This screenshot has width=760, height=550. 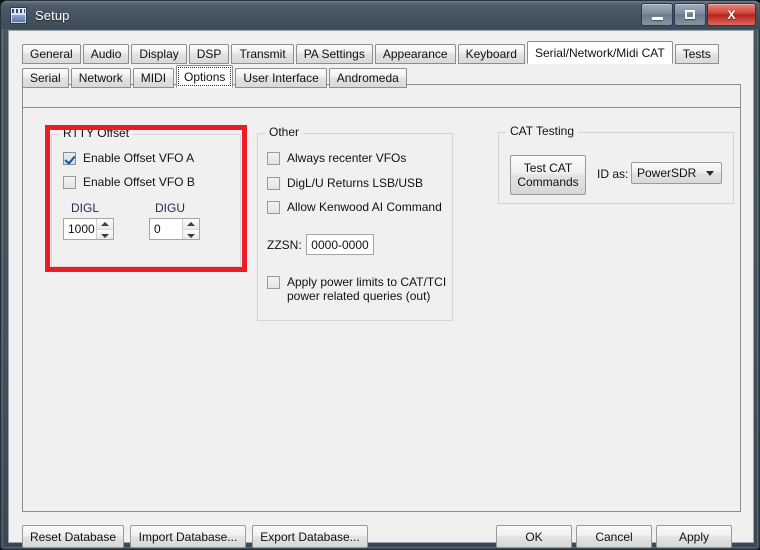 What do you see at coordinates (614, 536) in the screenshot?
I see `cancel-button: Cancel` at bounding box center [614, 536].